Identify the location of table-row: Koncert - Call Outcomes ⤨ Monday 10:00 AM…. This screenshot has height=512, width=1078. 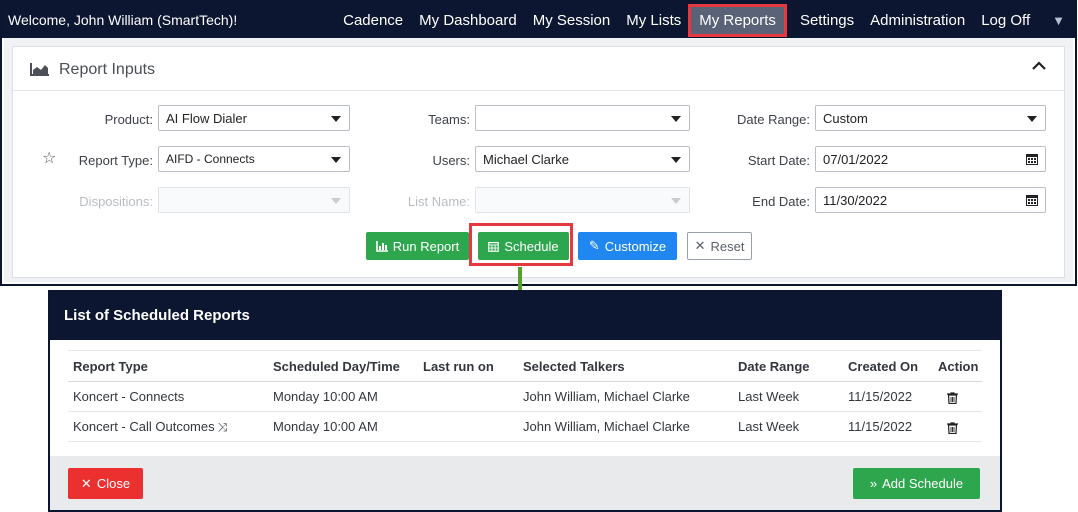
(525, 426).